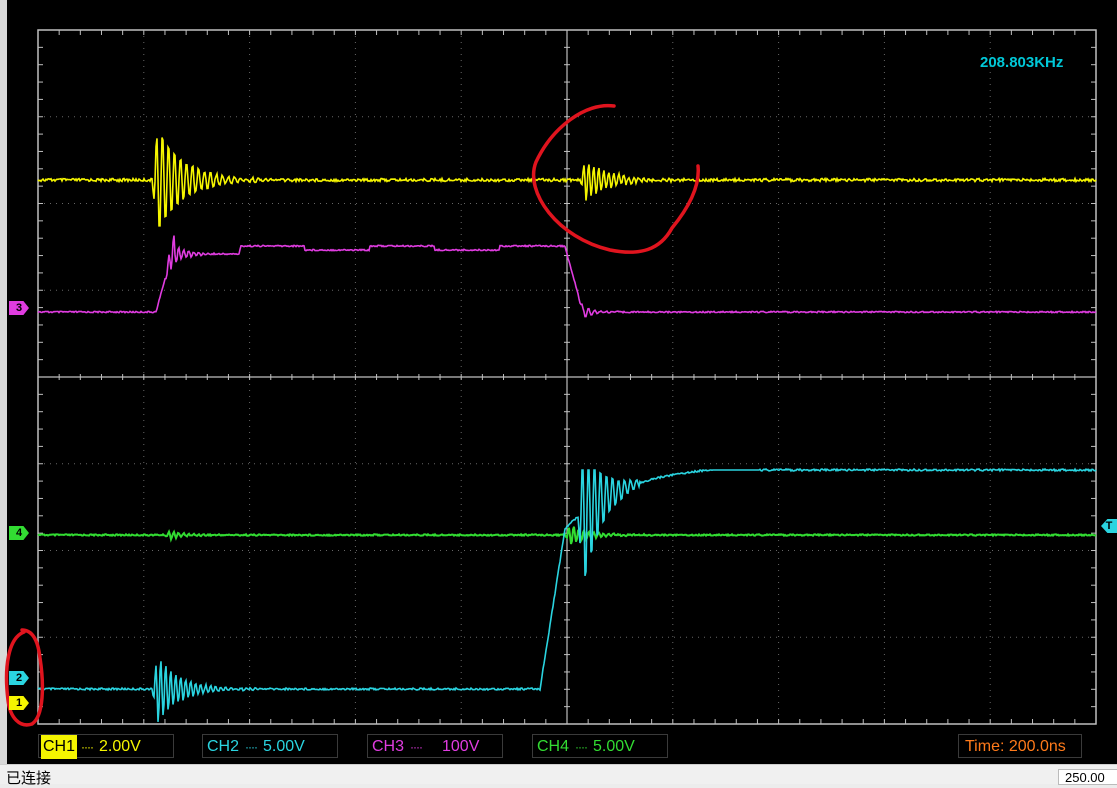  I want to click on annotation-circle-ringing, so click(615, 178).